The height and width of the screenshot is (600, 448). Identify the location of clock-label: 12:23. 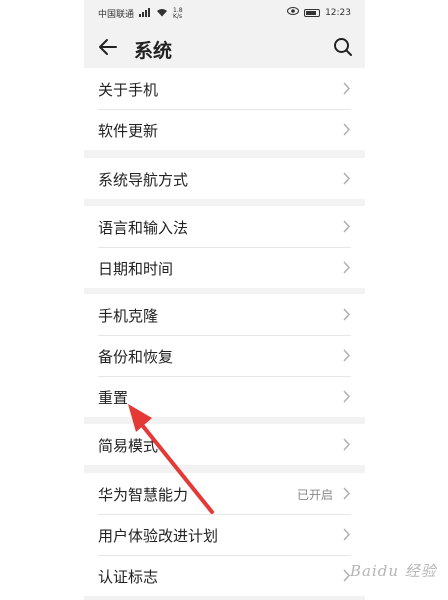
(338, 12).